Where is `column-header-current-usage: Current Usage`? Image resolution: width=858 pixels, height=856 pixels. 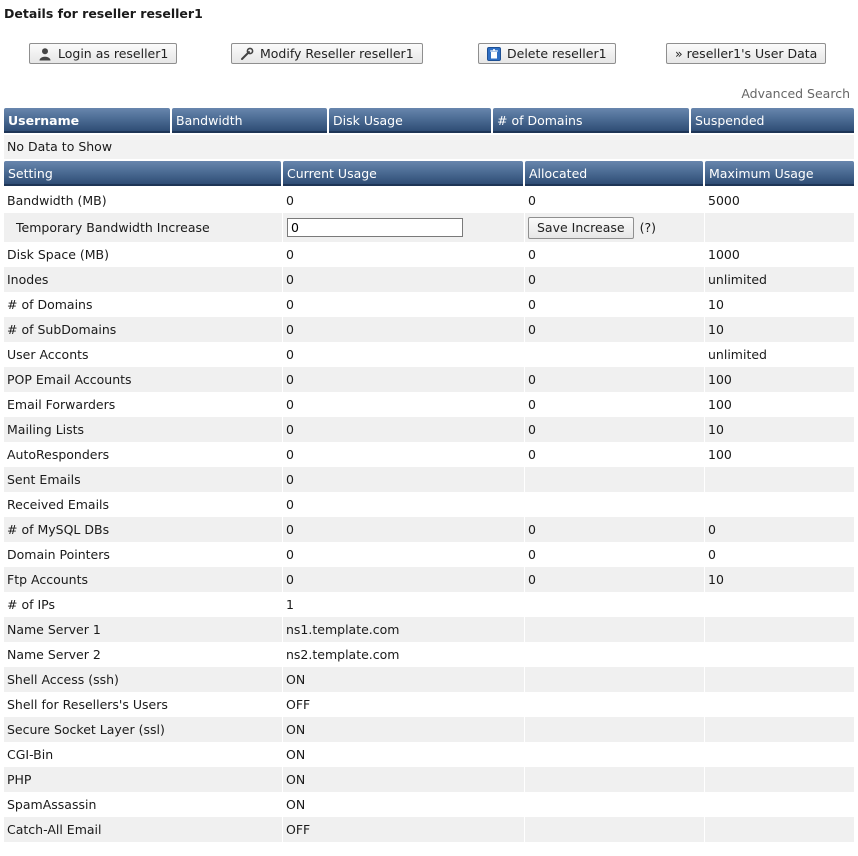 column-header-current-usage: Current Usage is located at coordinates (403, 173).